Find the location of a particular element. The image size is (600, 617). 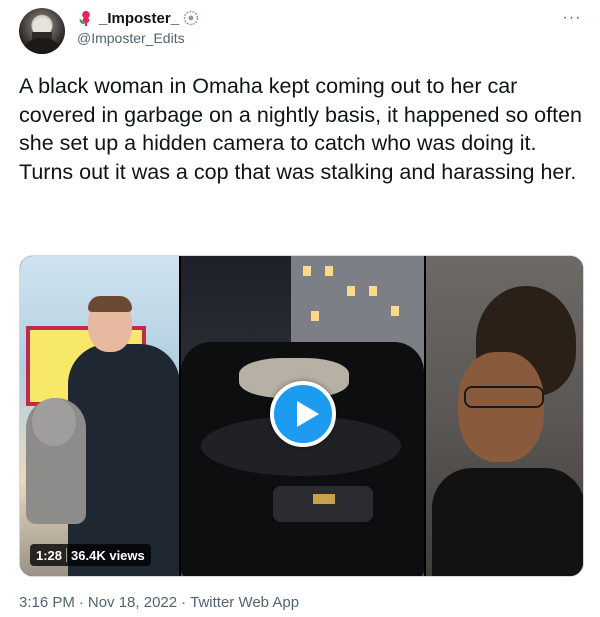

play-icon is located at coordinates (303, 414).